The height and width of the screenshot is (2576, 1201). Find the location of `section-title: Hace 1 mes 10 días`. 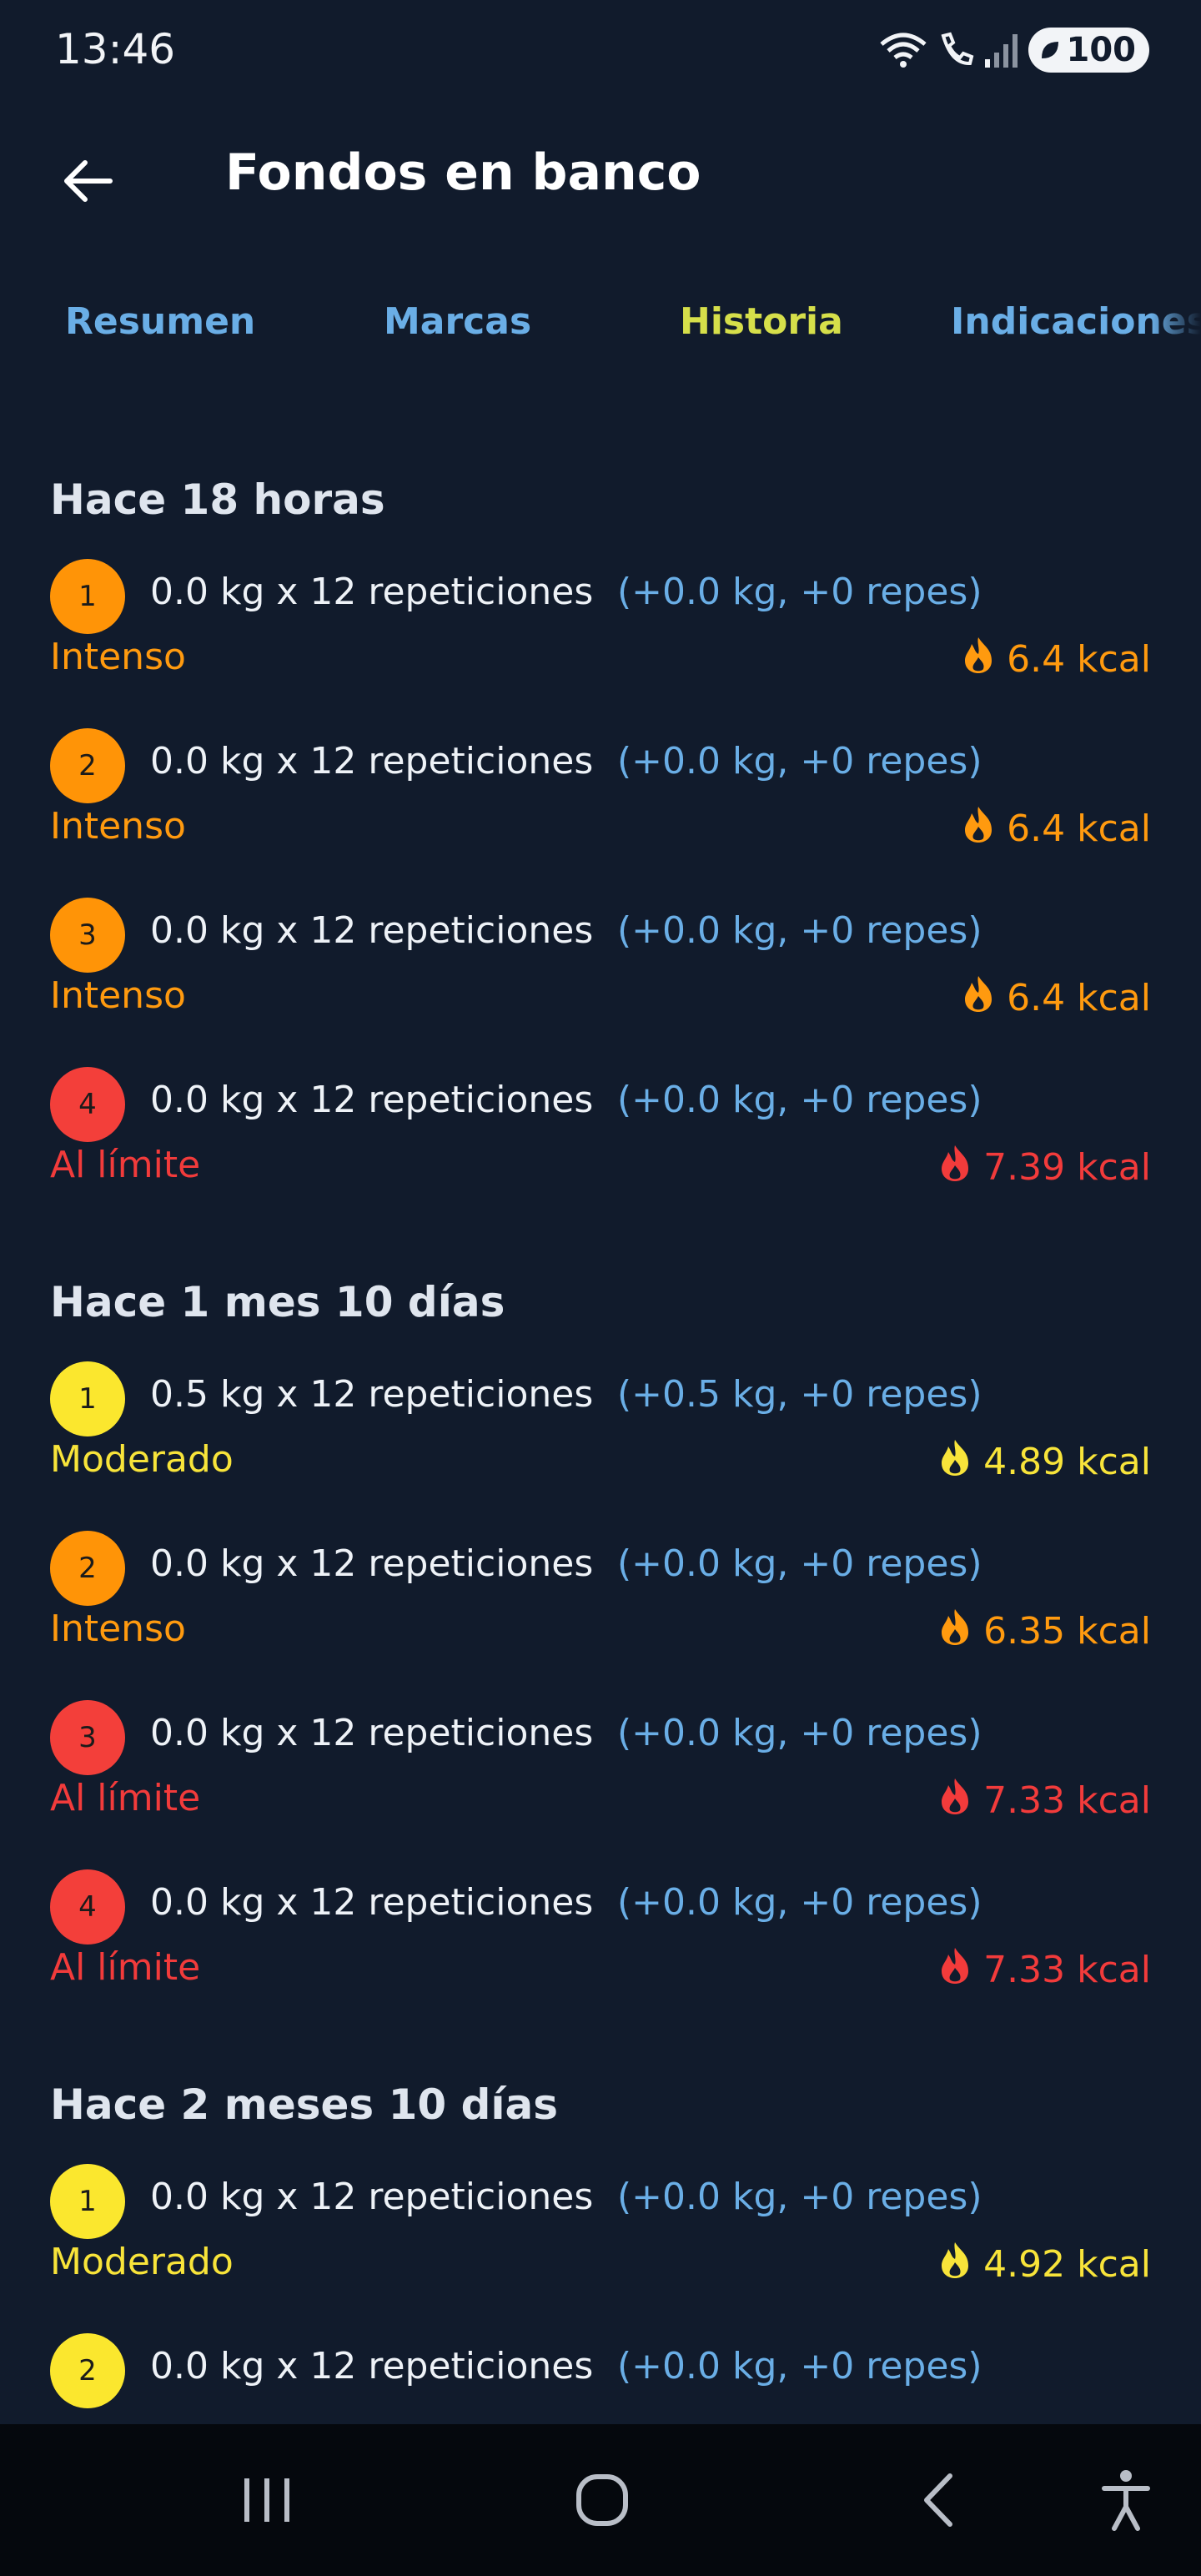

section-title: Hace 1 mes 10 días is located at coordinates (278, 1302).